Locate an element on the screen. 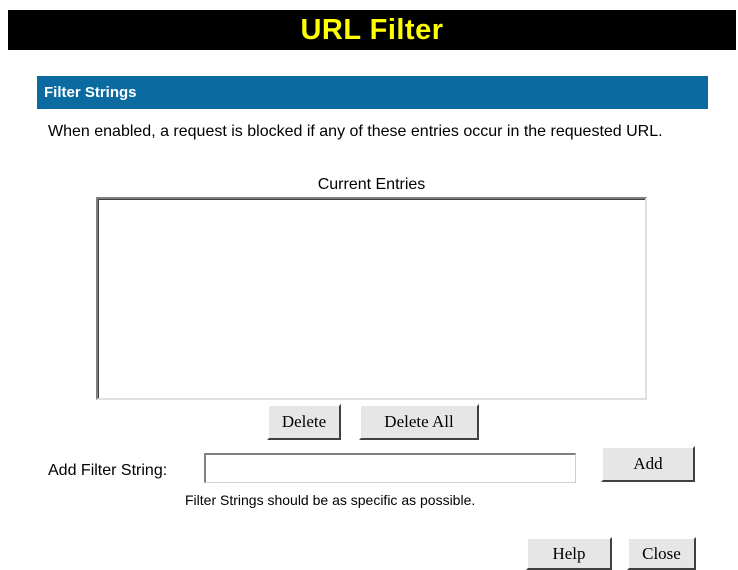  close-button: Close is located at coordinates (661, 553).